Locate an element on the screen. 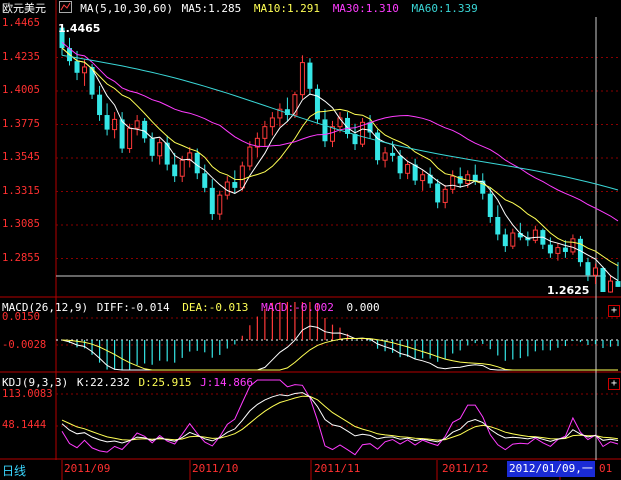 The width and height of the screenshot is (621, 480). kdj-d: D:25.915 is located at coordinates (165, 382).